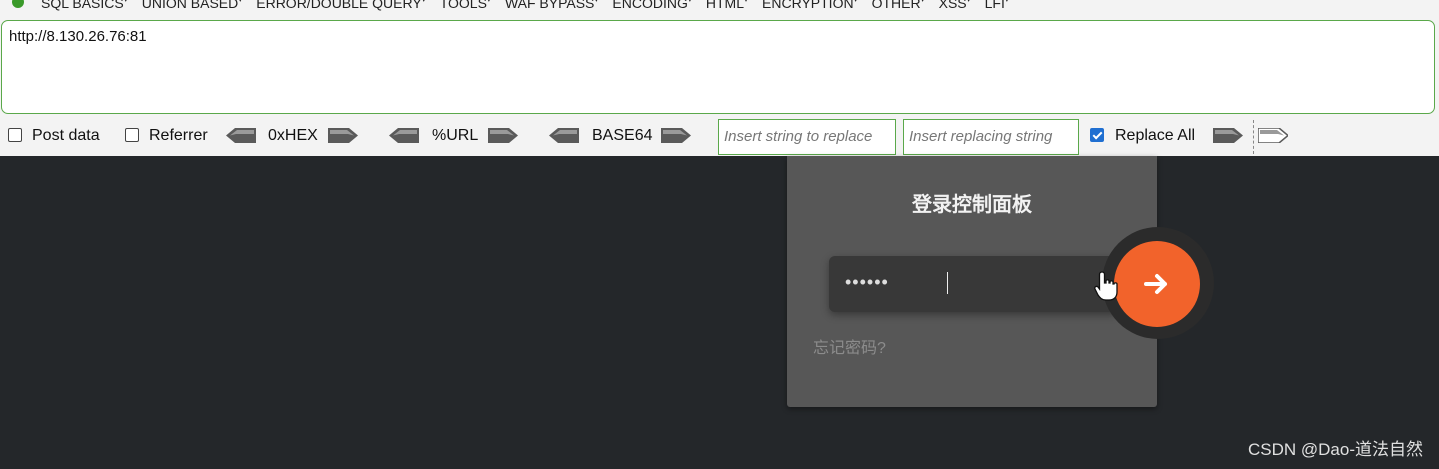  Describe the element at coordinates (849, 346) in the screenshot. I see `forgot-password-link: 忘记密码?` at that location.